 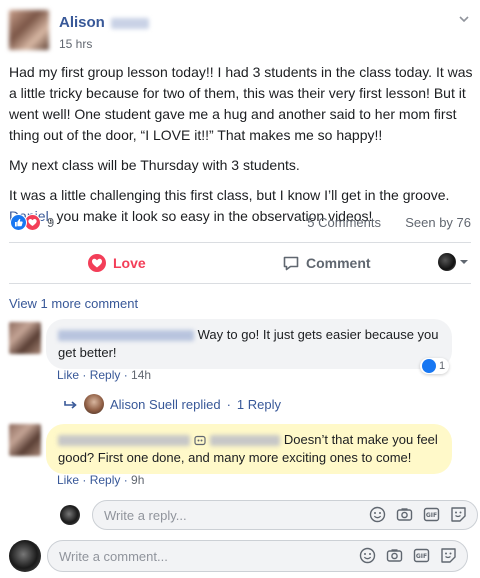 What do you see at coordinates (257, 556) in the screenshot?
I see `comment-input: Write a comment... GIF` at bounding box center [257, 556].